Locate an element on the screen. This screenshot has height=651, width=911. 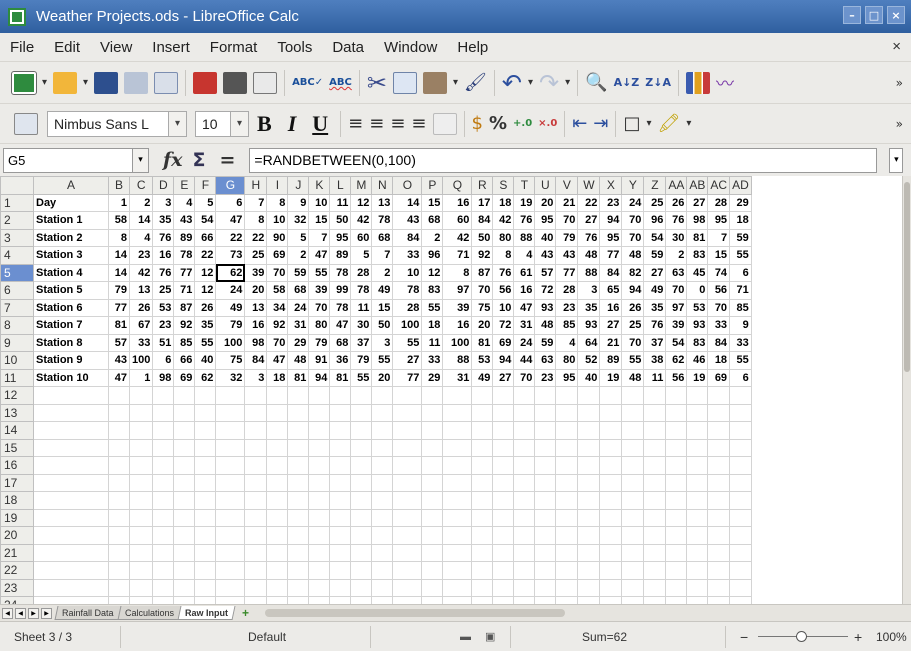
cell-aa23 is located at coordinates (676, 587).